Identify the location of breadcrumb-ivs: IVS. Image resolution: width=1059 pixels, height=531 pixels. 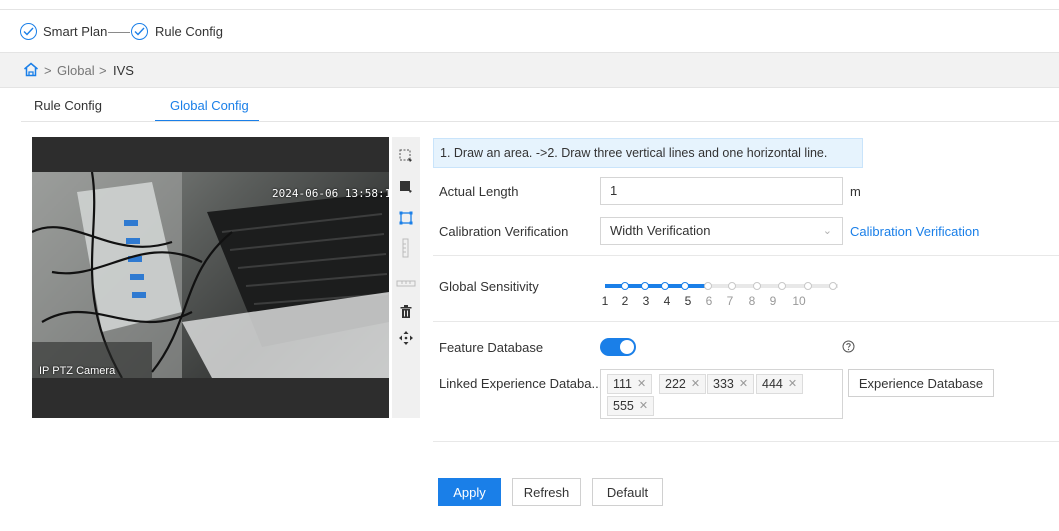
(123, 70).